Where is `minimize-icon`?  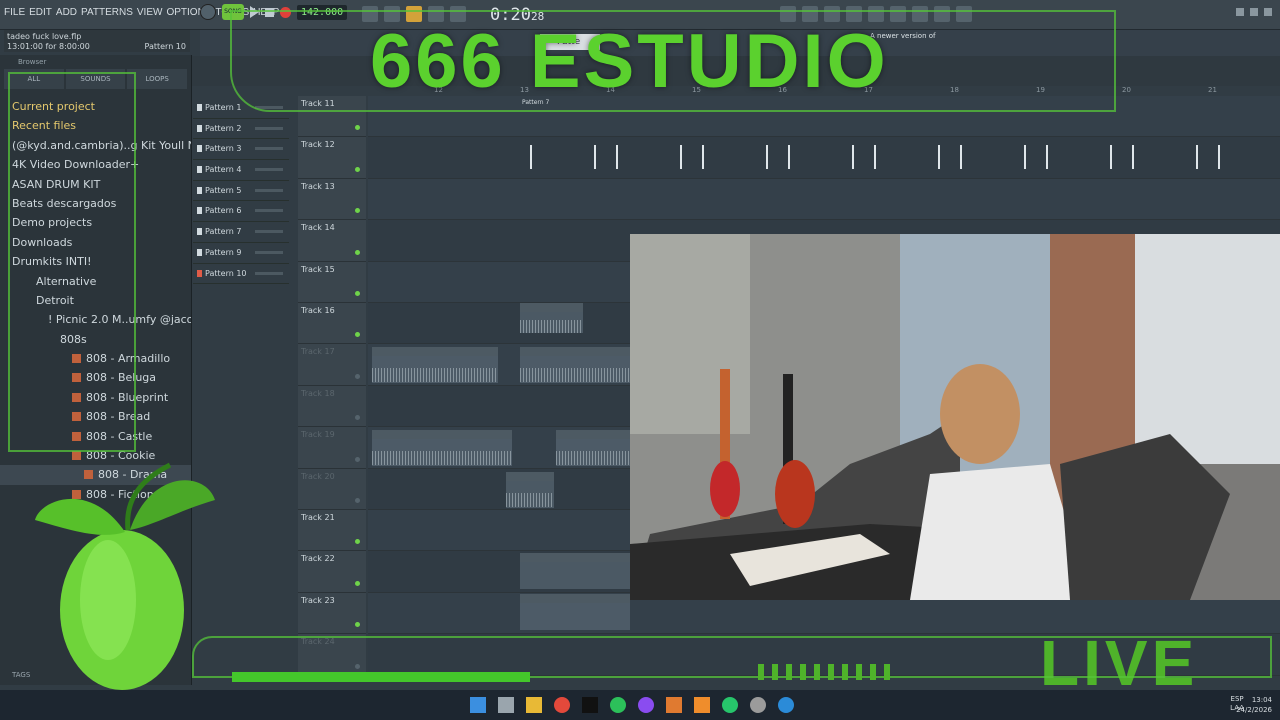 minimize-icon is located at coordinates (1240, 12).